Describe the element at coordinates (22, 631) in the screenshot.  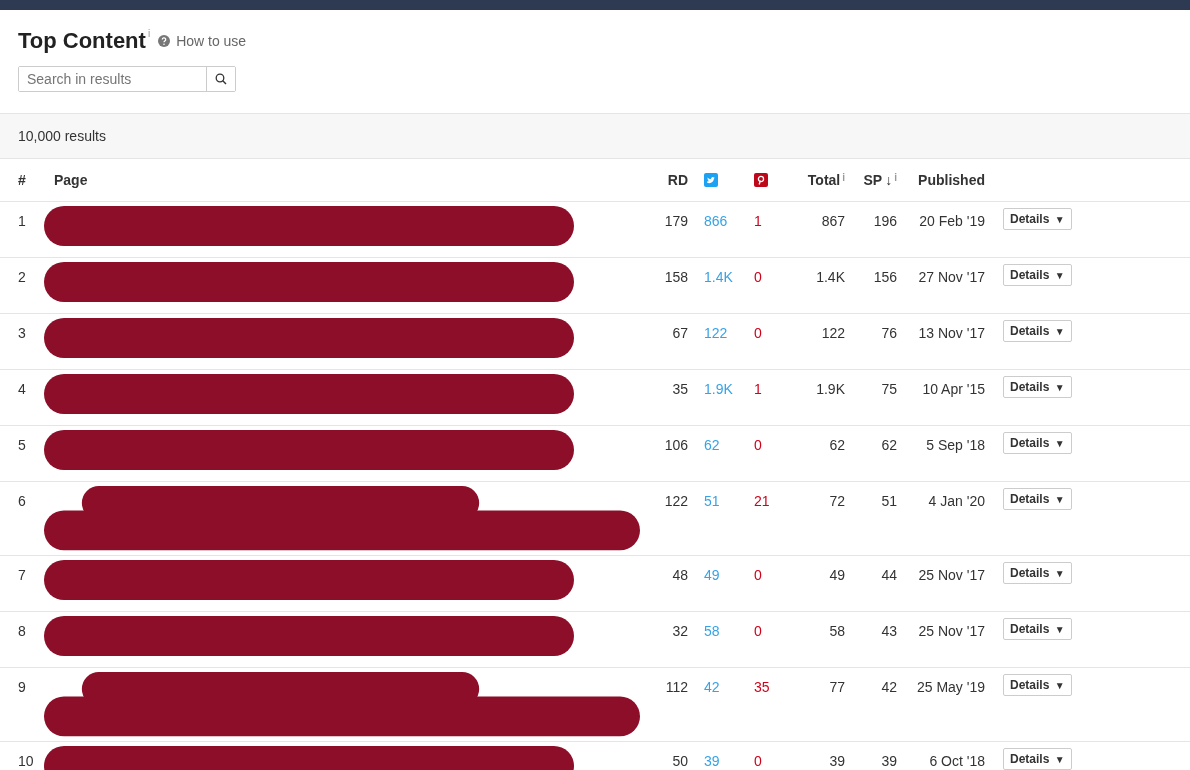
I see `row-number: 8` at that location.